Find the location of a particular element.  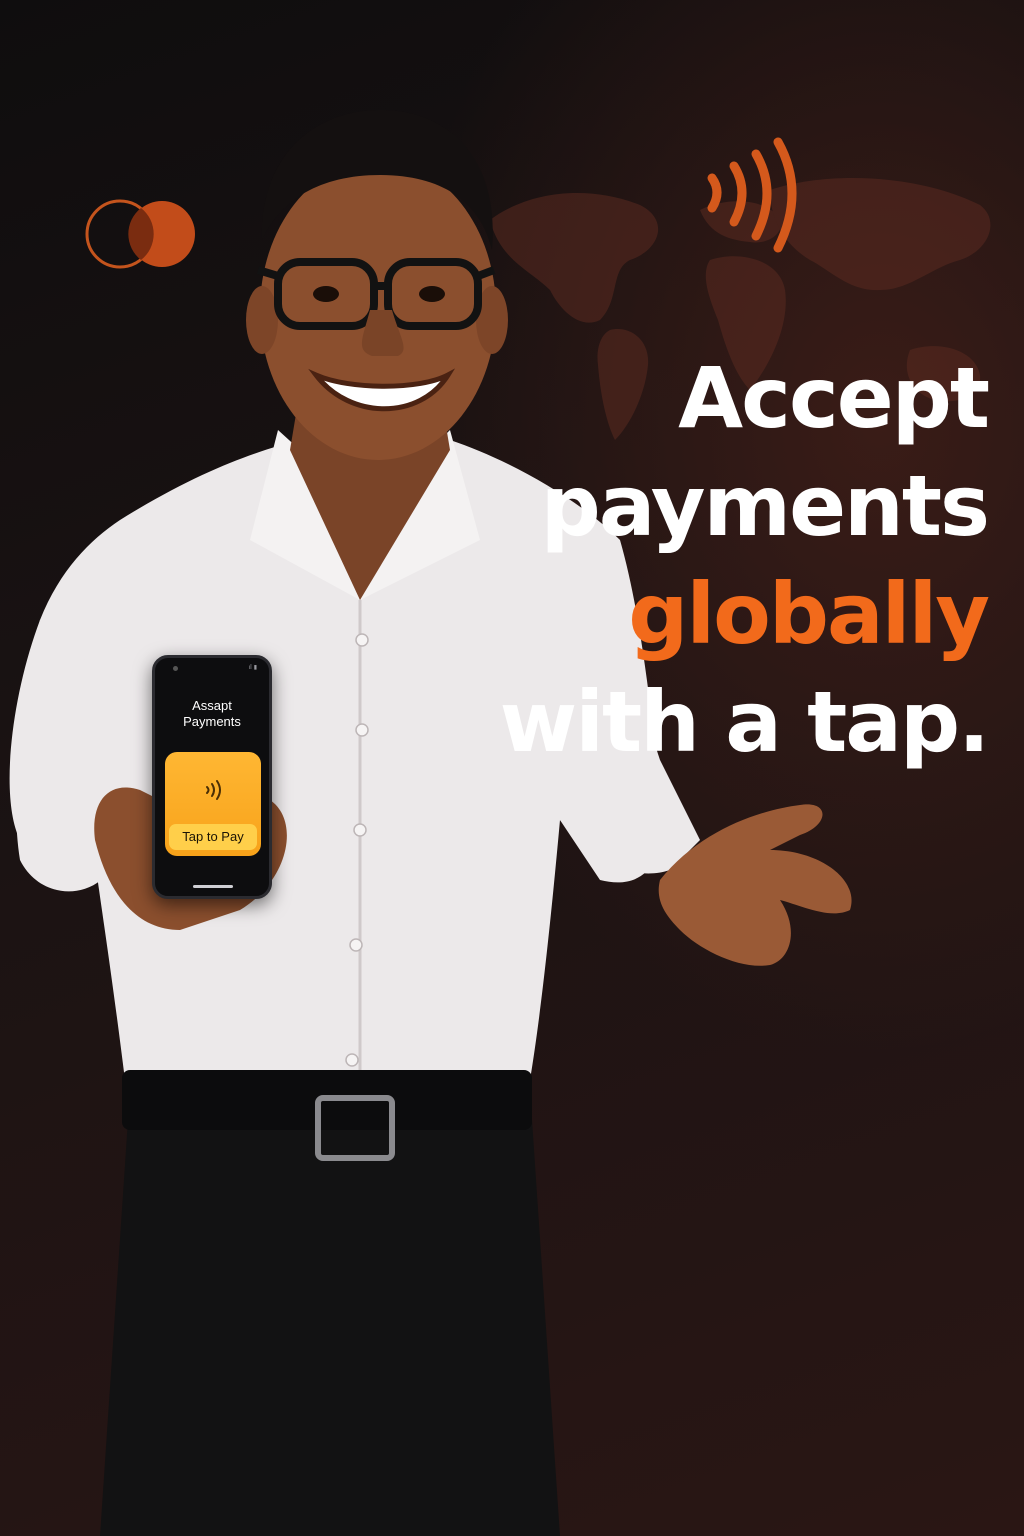

tap-to-pay-button: Tap to Pay is located at coordinates (213, 837).